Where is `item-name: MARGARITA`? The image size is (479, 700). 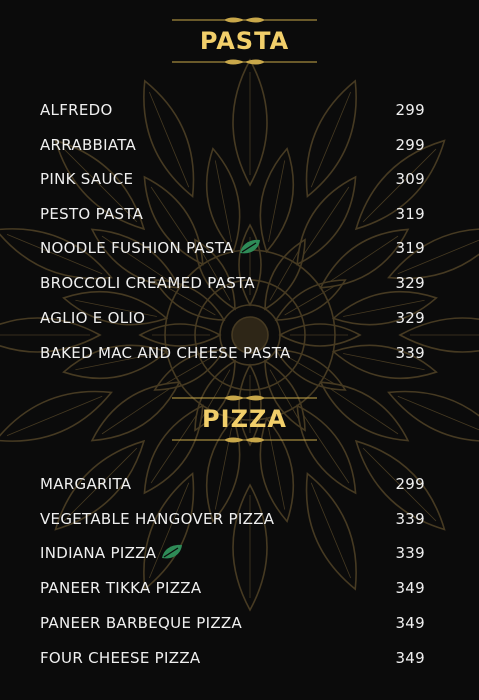
item-name: MARGARITA is located at coordinates (86, 484).